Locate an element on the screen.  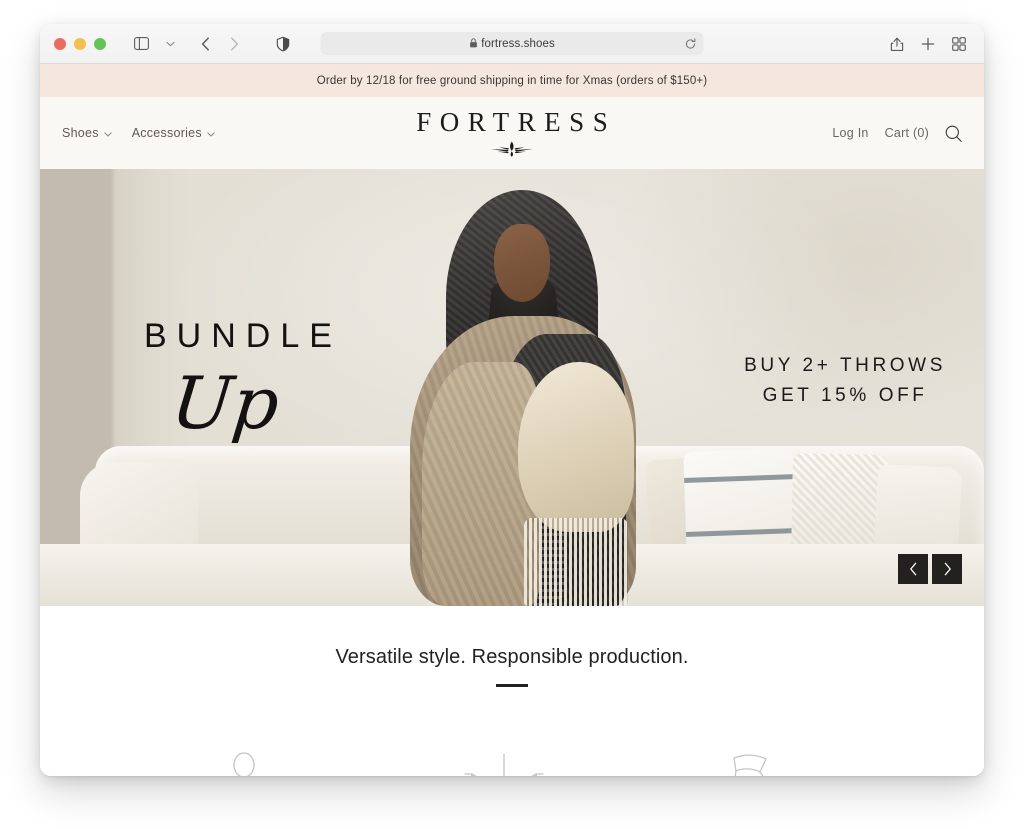
nav-item-shoes: Shoes is located at coordinates (87, 133).